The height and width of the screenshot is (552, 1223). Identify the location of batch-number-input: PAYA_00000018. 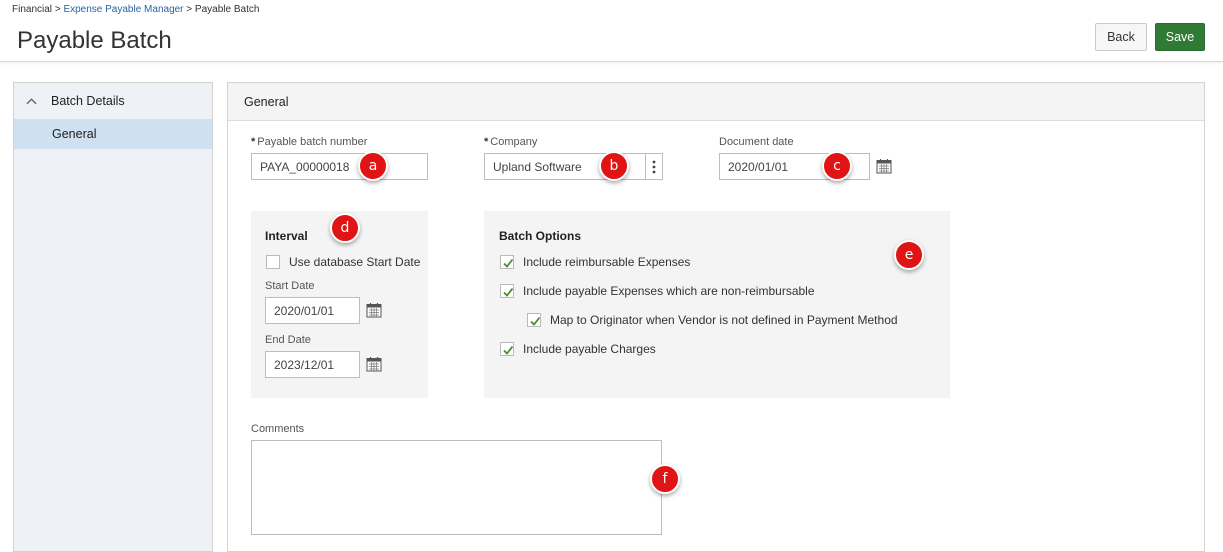
(339, 166).